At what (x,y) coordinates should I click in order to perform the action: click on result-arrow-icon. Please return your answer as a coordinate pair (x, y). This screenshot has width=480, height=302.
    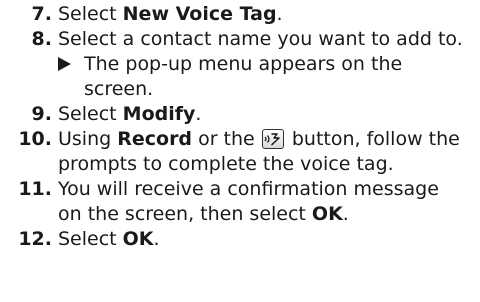
    Looking at the image, I should click on (64, 64).